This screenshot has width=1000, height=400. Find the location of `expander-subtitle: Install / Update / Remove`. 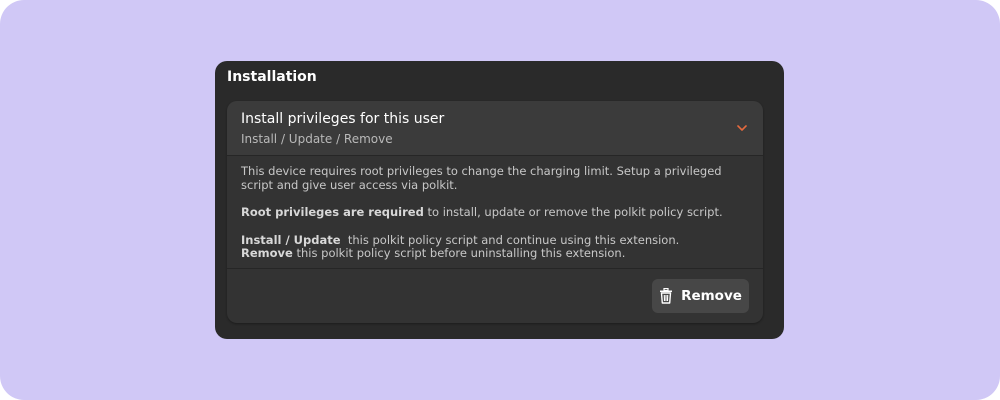

expander-subtitle: Install / Update / Remove is located at coordinates (317, 139).